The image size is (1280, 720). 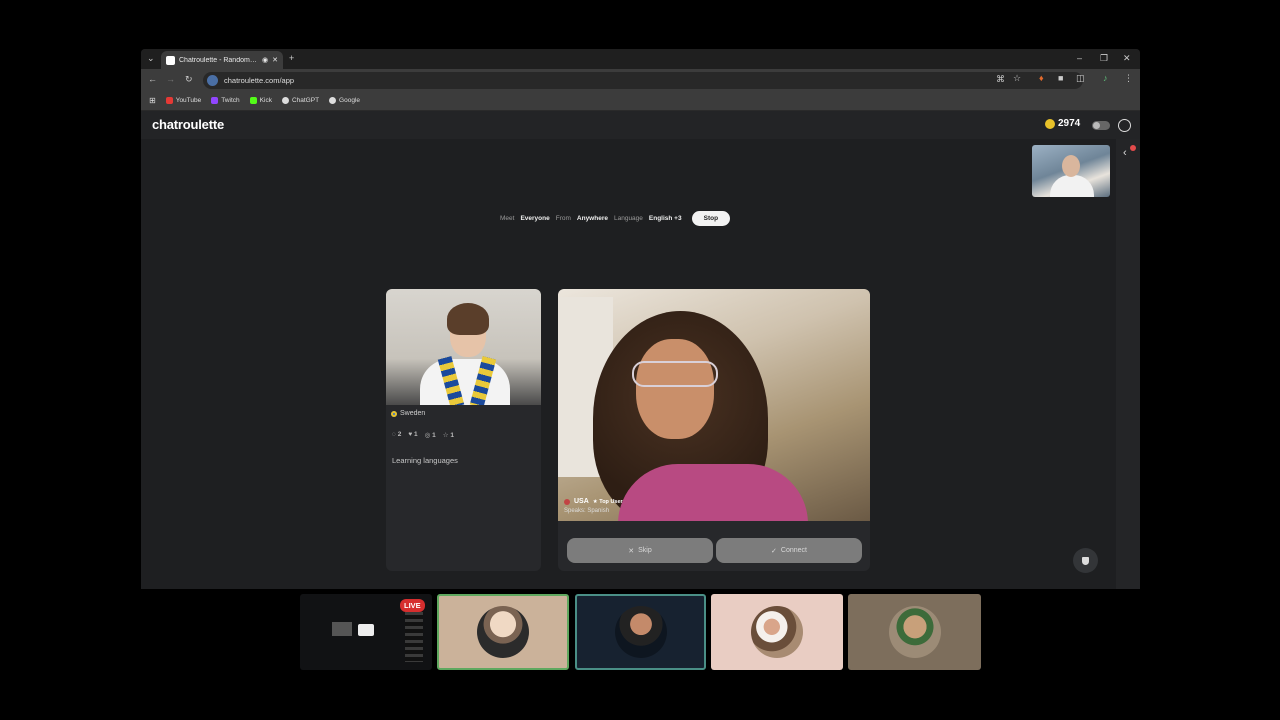 What do you see at coordinates (189, 79) in the screenshot?
I see `reload-icon: ↻` at bounding box center [189, 79].